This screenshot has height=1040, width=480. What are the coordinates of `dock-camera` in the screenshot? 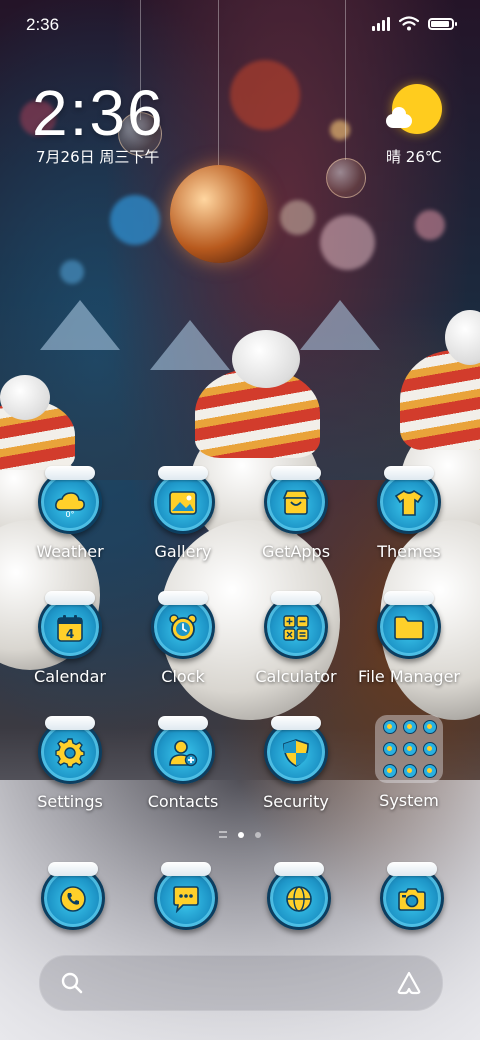 It's located at (412, 896).